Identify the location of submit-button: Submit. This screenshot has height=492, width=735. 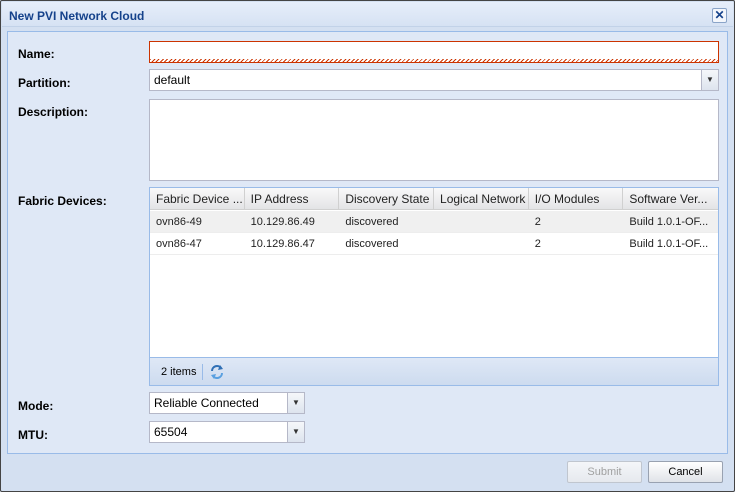
(604, 472).